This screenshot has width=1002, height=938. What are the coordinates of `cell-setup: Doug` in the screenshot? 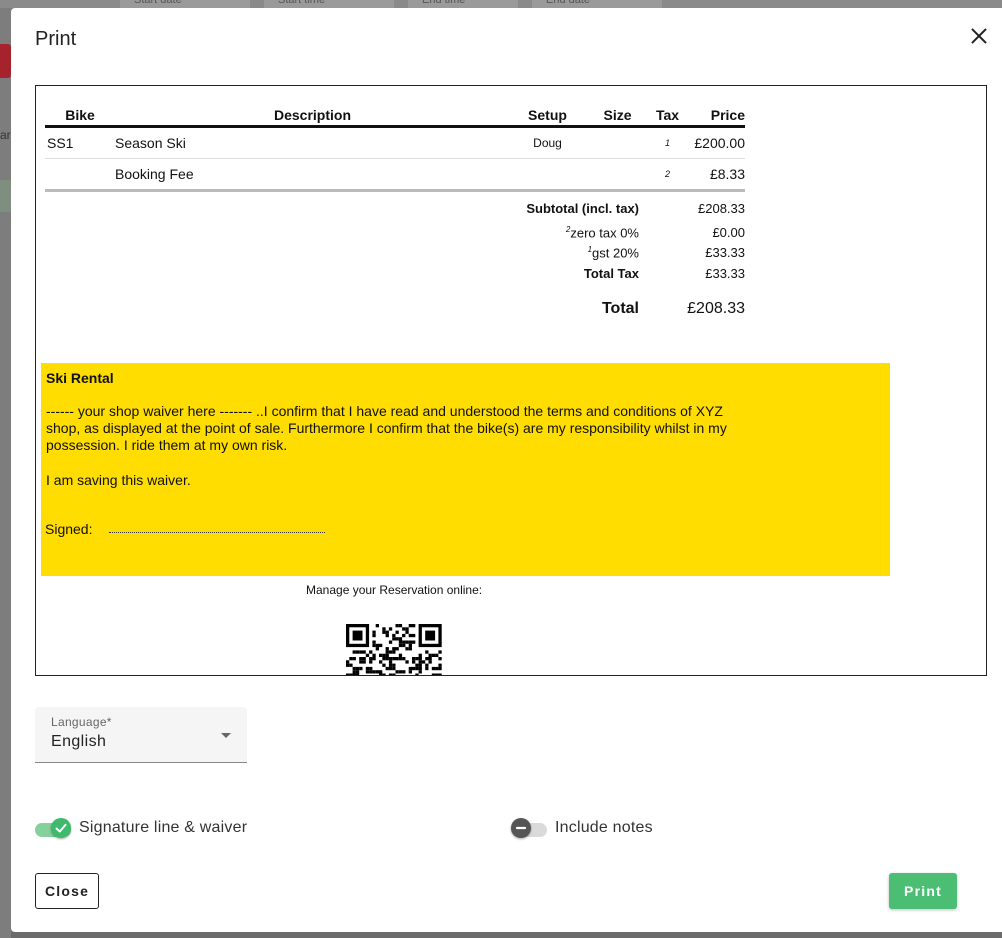 It's located at (547, 142).